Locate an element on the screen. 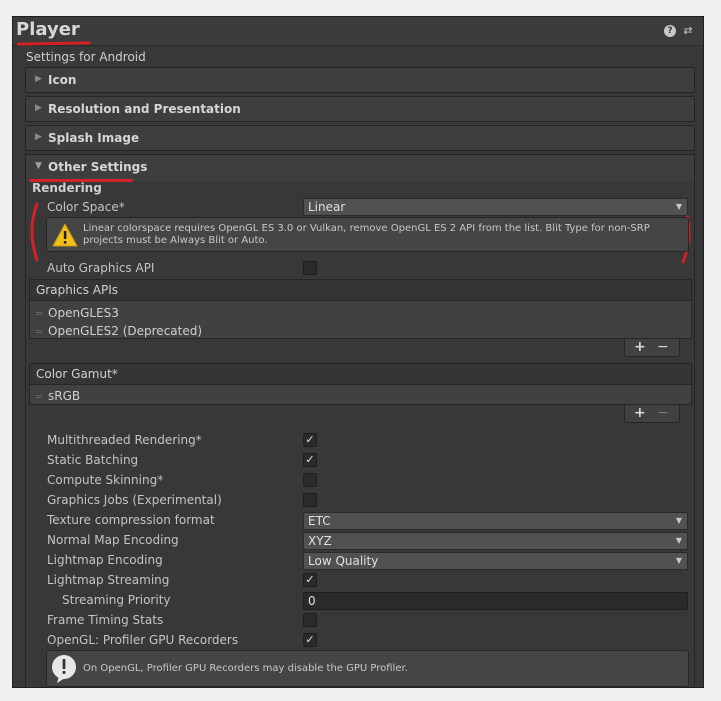 This screenshot has width=721, height=701. info-icon is located at coordinates (64, 669).